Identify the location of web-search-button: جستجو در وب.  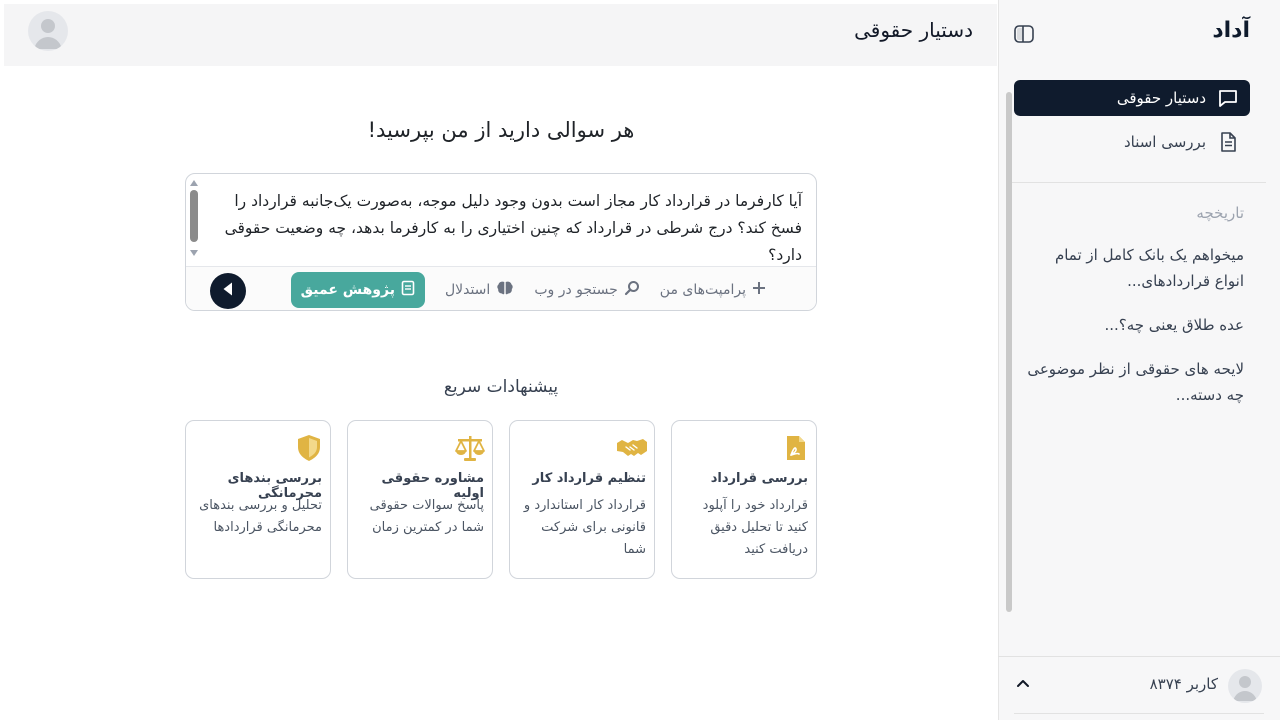
(586, 290).